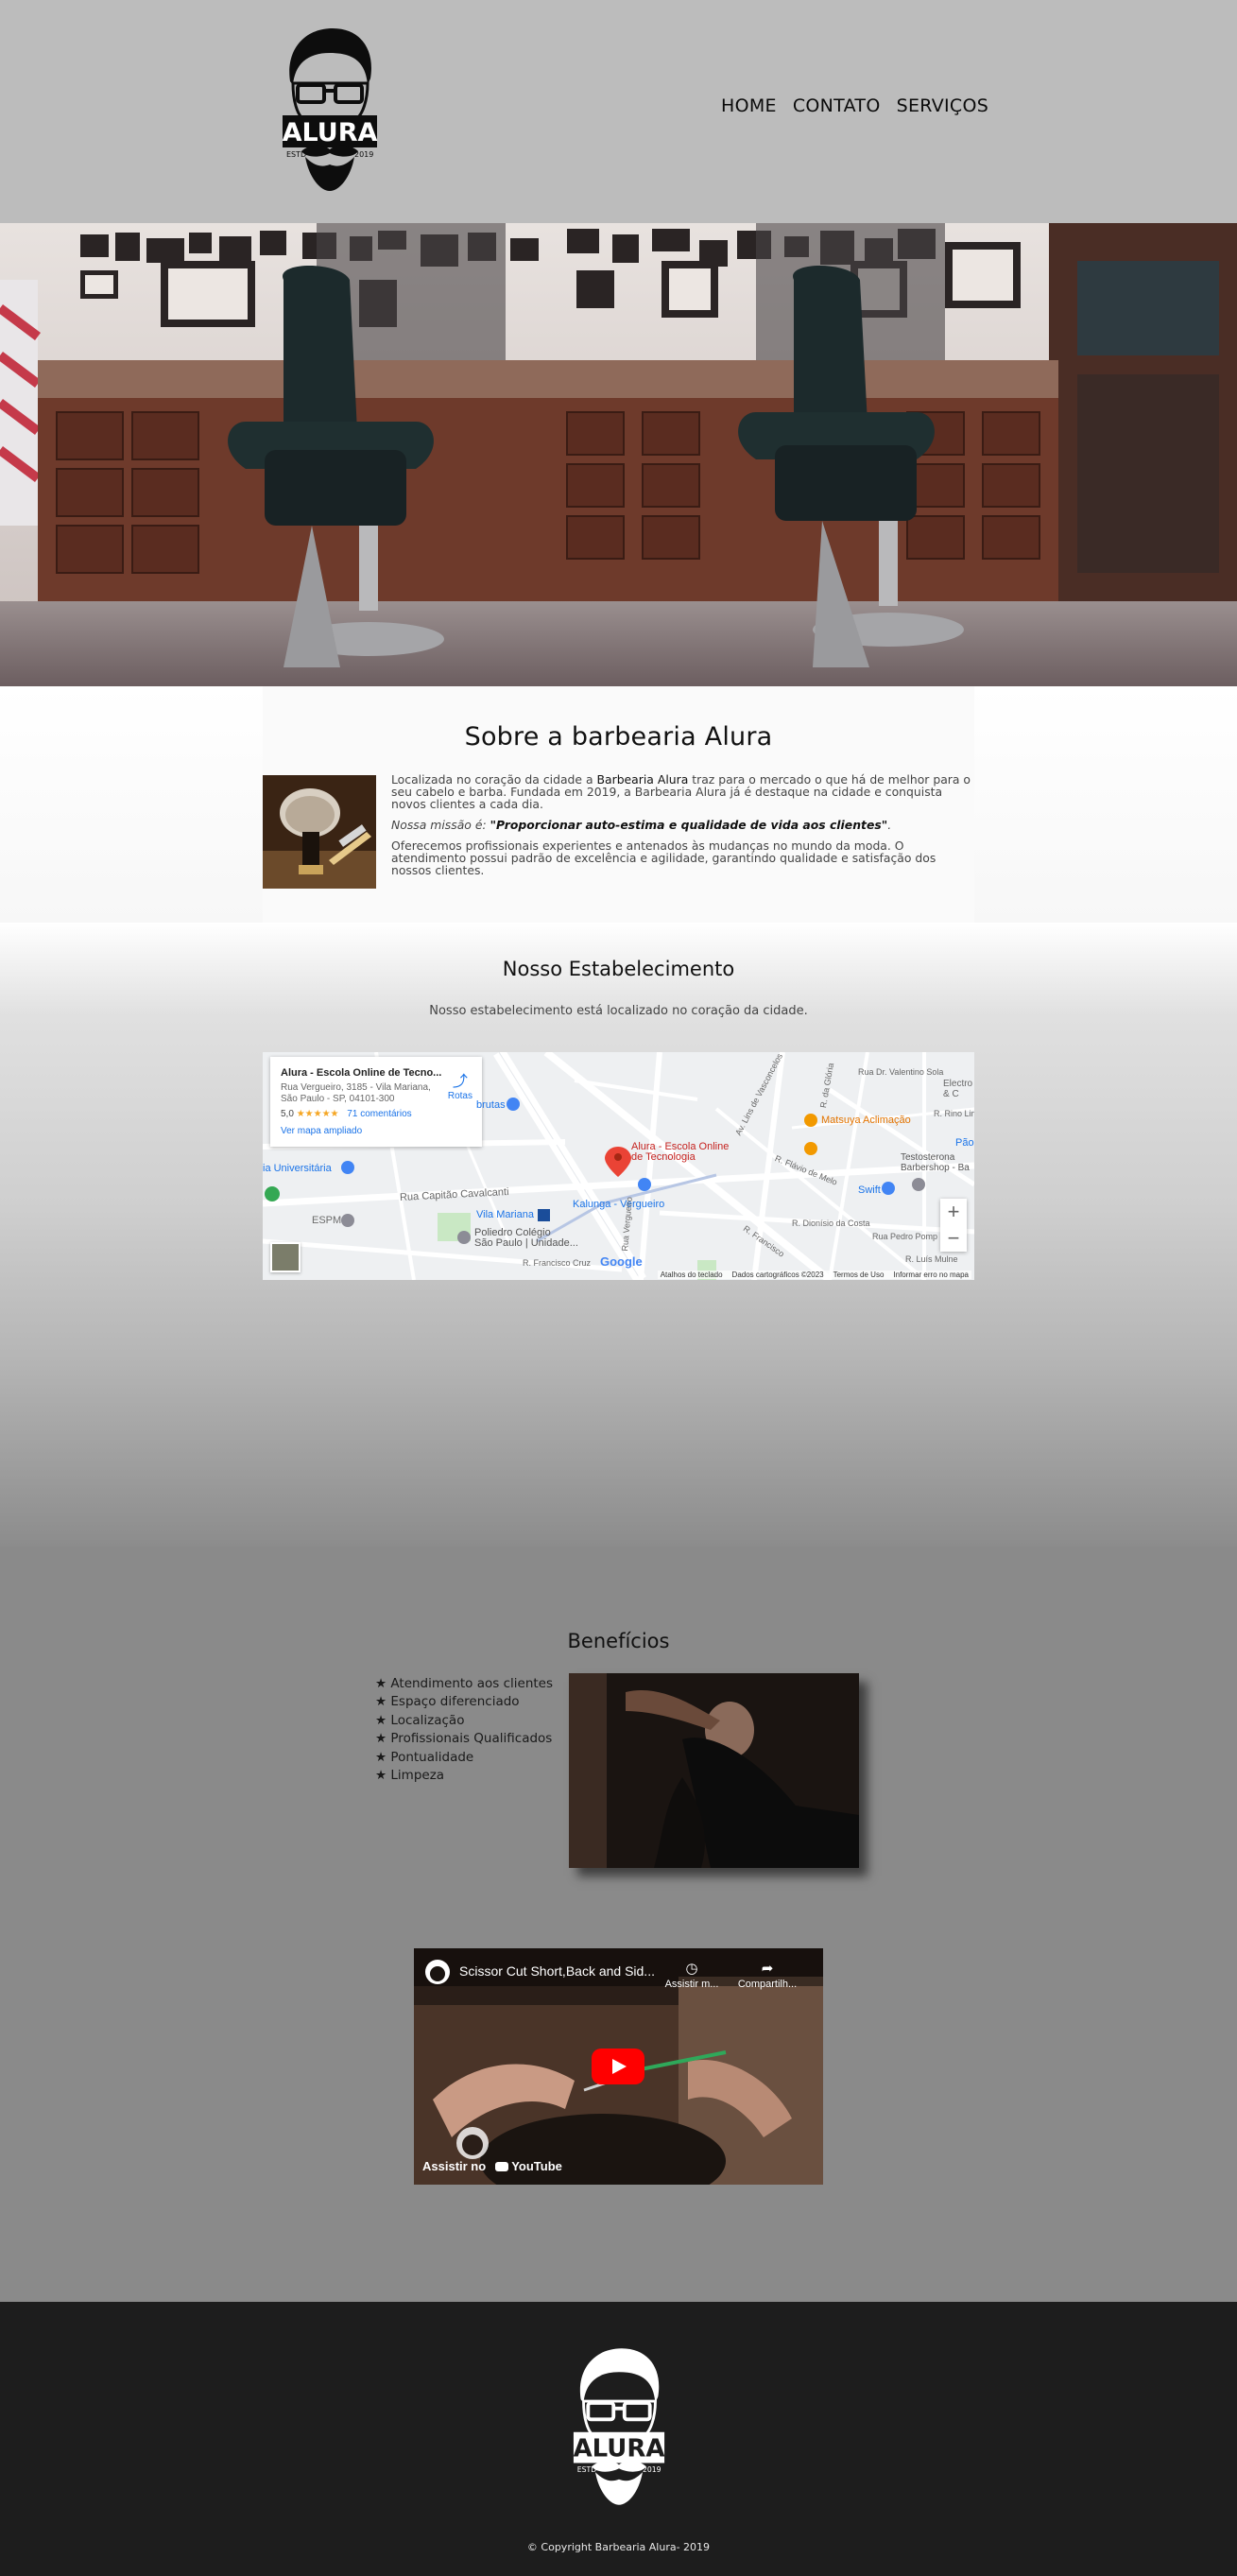 The height and width of the screenshot is (2576, 1237). I want to click on share-icon: ➦, so click(768, 1969).